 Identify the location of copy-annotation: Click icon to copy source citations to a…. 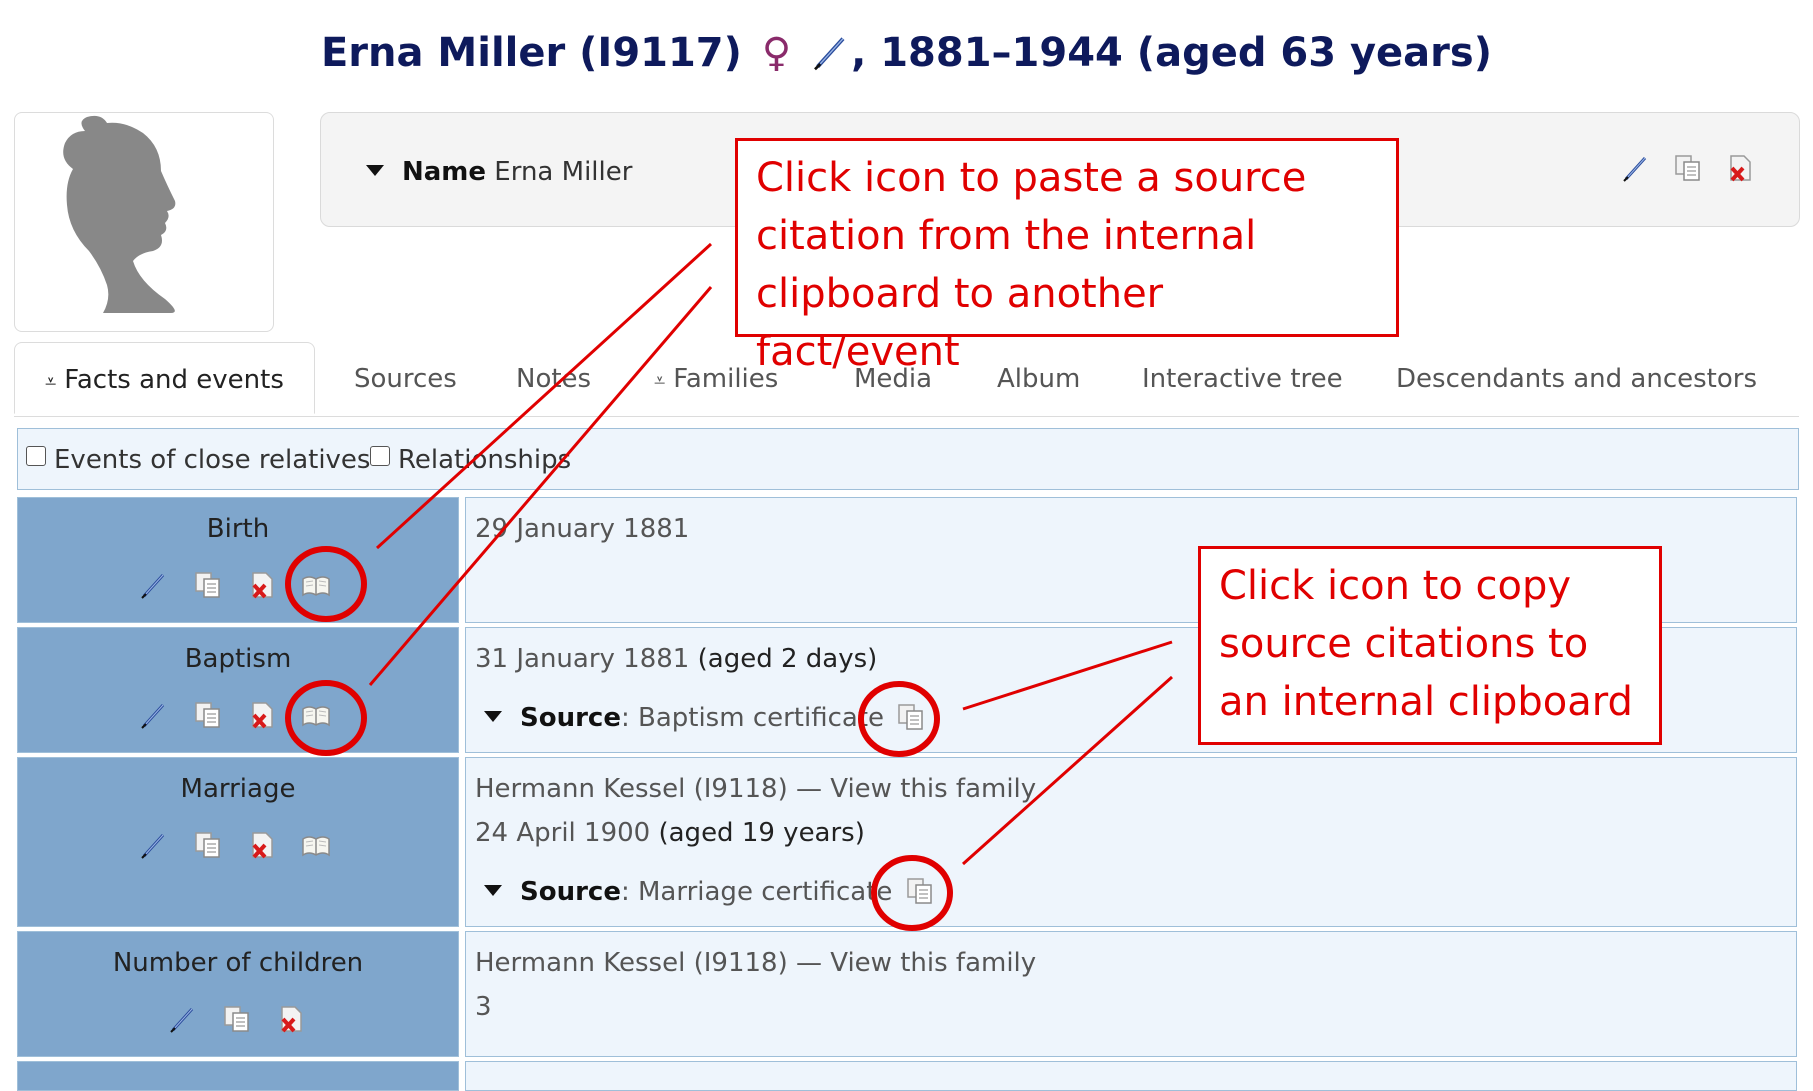
(1430, 645).